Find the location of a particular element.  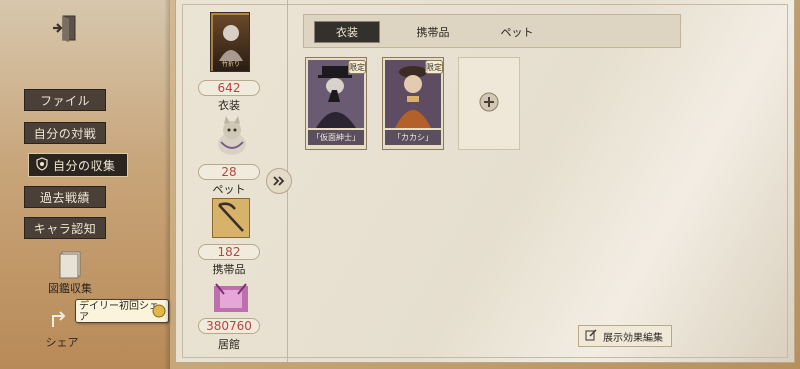

display-effect-edit-button: 展示効果編集 is located at coordinates (625, 336).